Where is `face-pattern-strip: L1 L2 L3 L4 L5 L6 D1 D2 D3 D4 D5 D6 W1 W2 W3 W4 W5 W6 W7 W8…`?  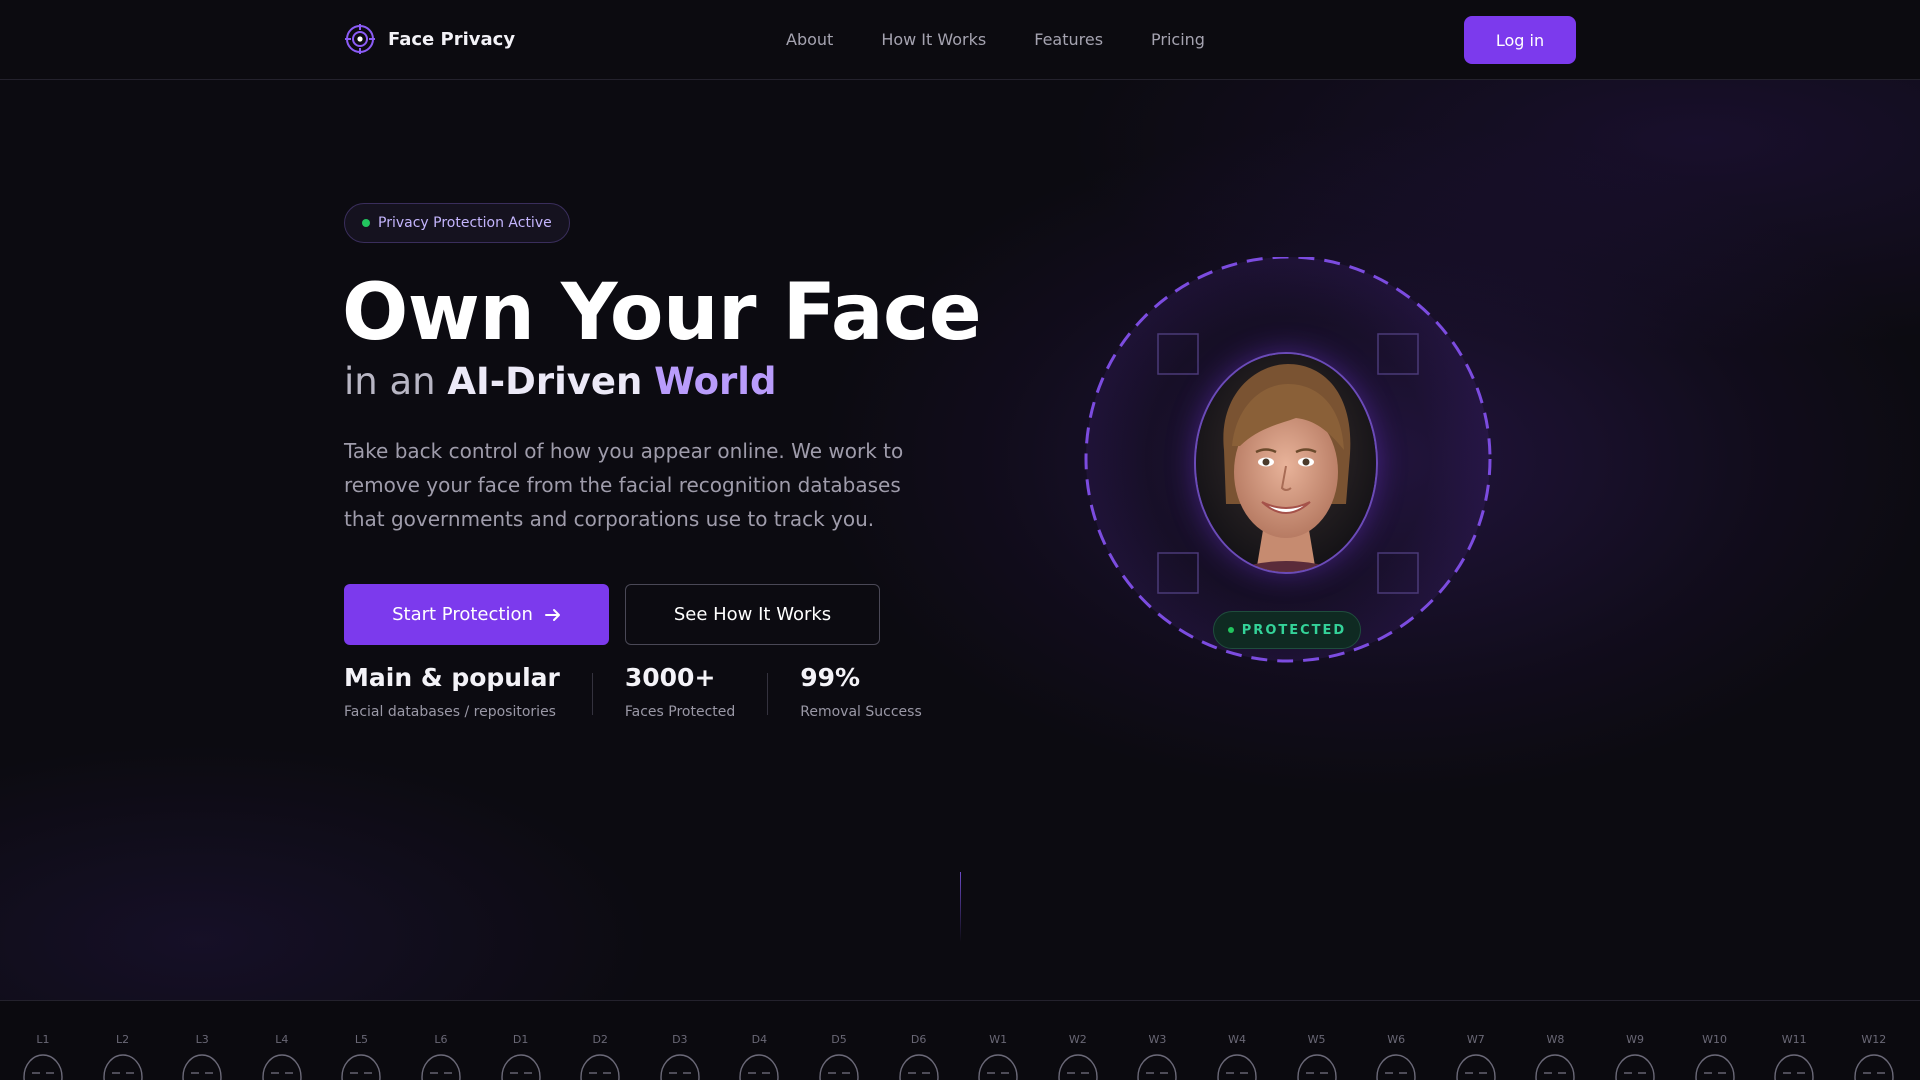
face-pattern-strip: L1 L2 L3 L4 L5 L6 D1 D2 D3 D4 D5 D6 W1 W2 W3 W4 W5 W6 W7 W8… is located at coordinates (960, 1040).